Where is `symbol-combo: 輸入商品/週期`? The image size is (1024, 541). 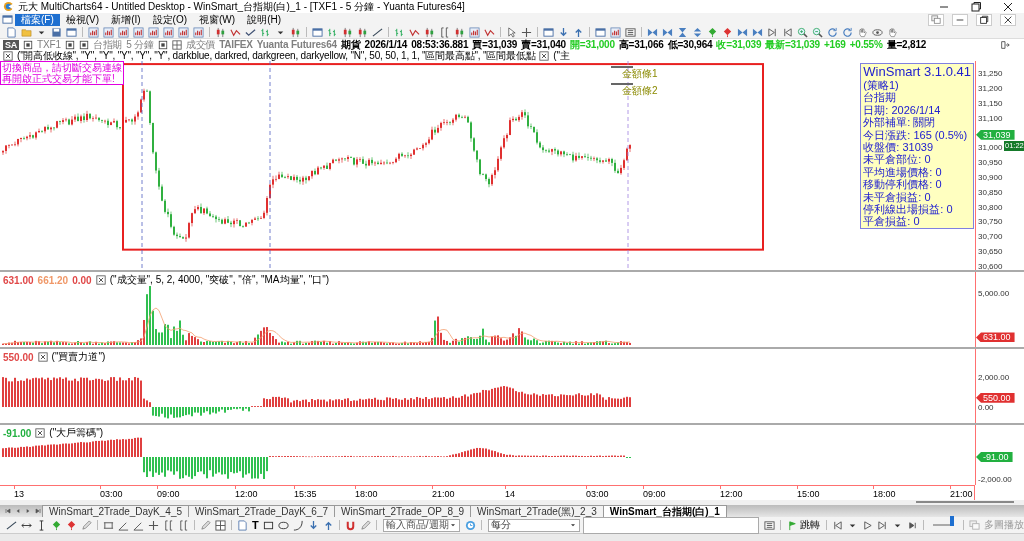
symbol-combo: 輸入商品/週期 is located at coordinates (421, 525).